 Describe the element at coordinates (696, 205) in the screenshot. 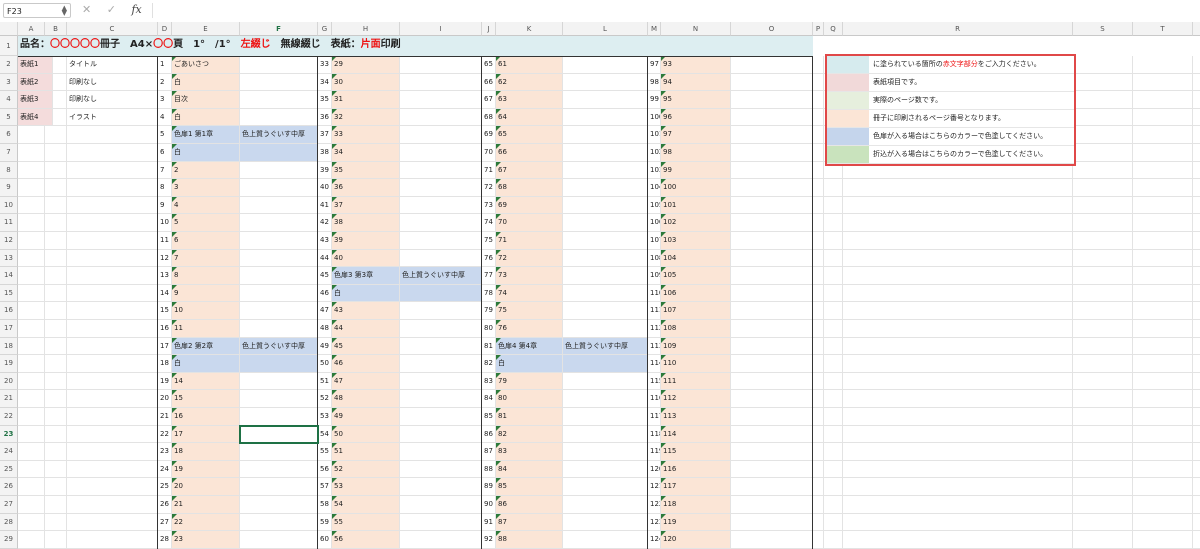

I see `printed-page-cell: 101` at that location.